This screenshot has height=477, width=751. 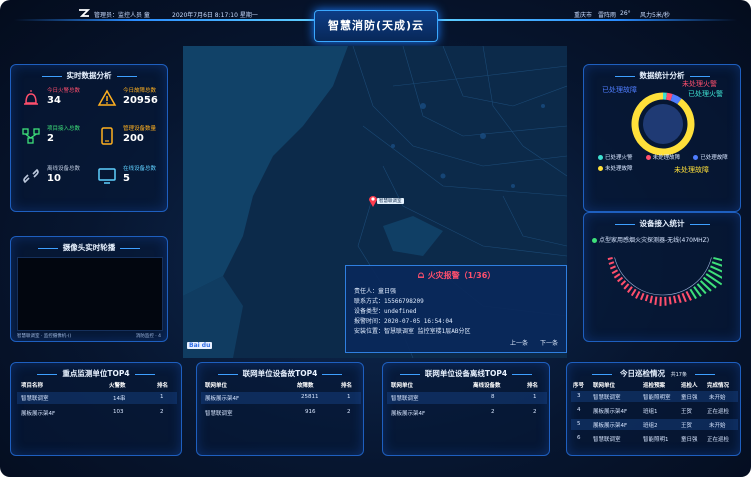 What do you see at coordinates (64, 169) in the screenshot?
I see `stat-label: 离线设备总数` at bounding box center [64, 169].